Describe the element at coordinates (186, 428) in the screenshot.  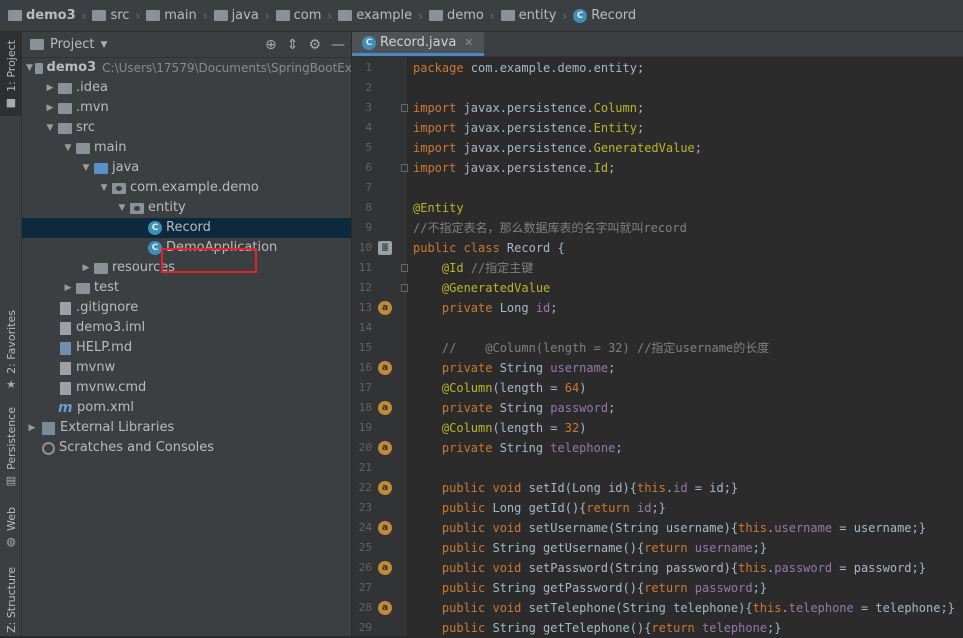
I see `tree-item-external-libraries: ▶ External Libraries` at that location.